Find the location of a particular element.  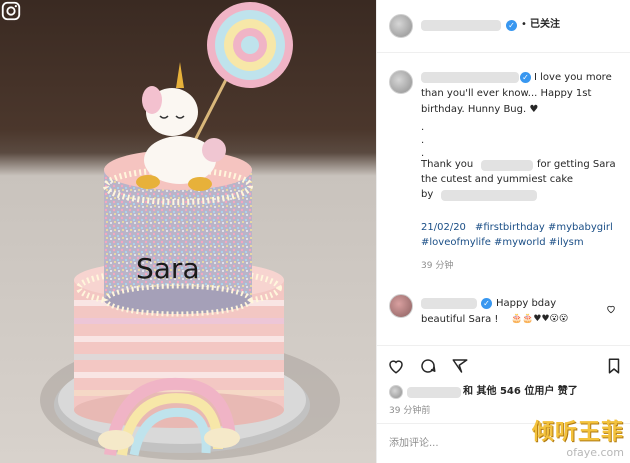

post-header: ✓ • 已关注 is located at coordinates (503, 26).